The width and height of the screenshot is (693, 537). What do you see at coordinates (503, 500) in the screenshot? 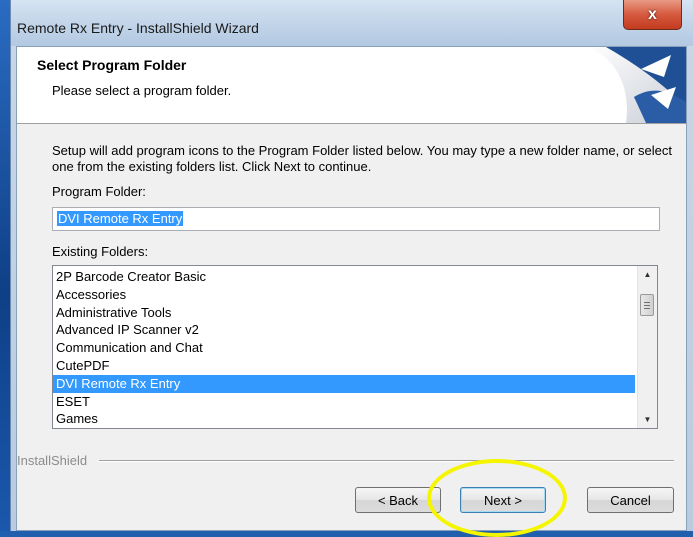
I see `next-button: Next >` at bounding box center [503, 500].